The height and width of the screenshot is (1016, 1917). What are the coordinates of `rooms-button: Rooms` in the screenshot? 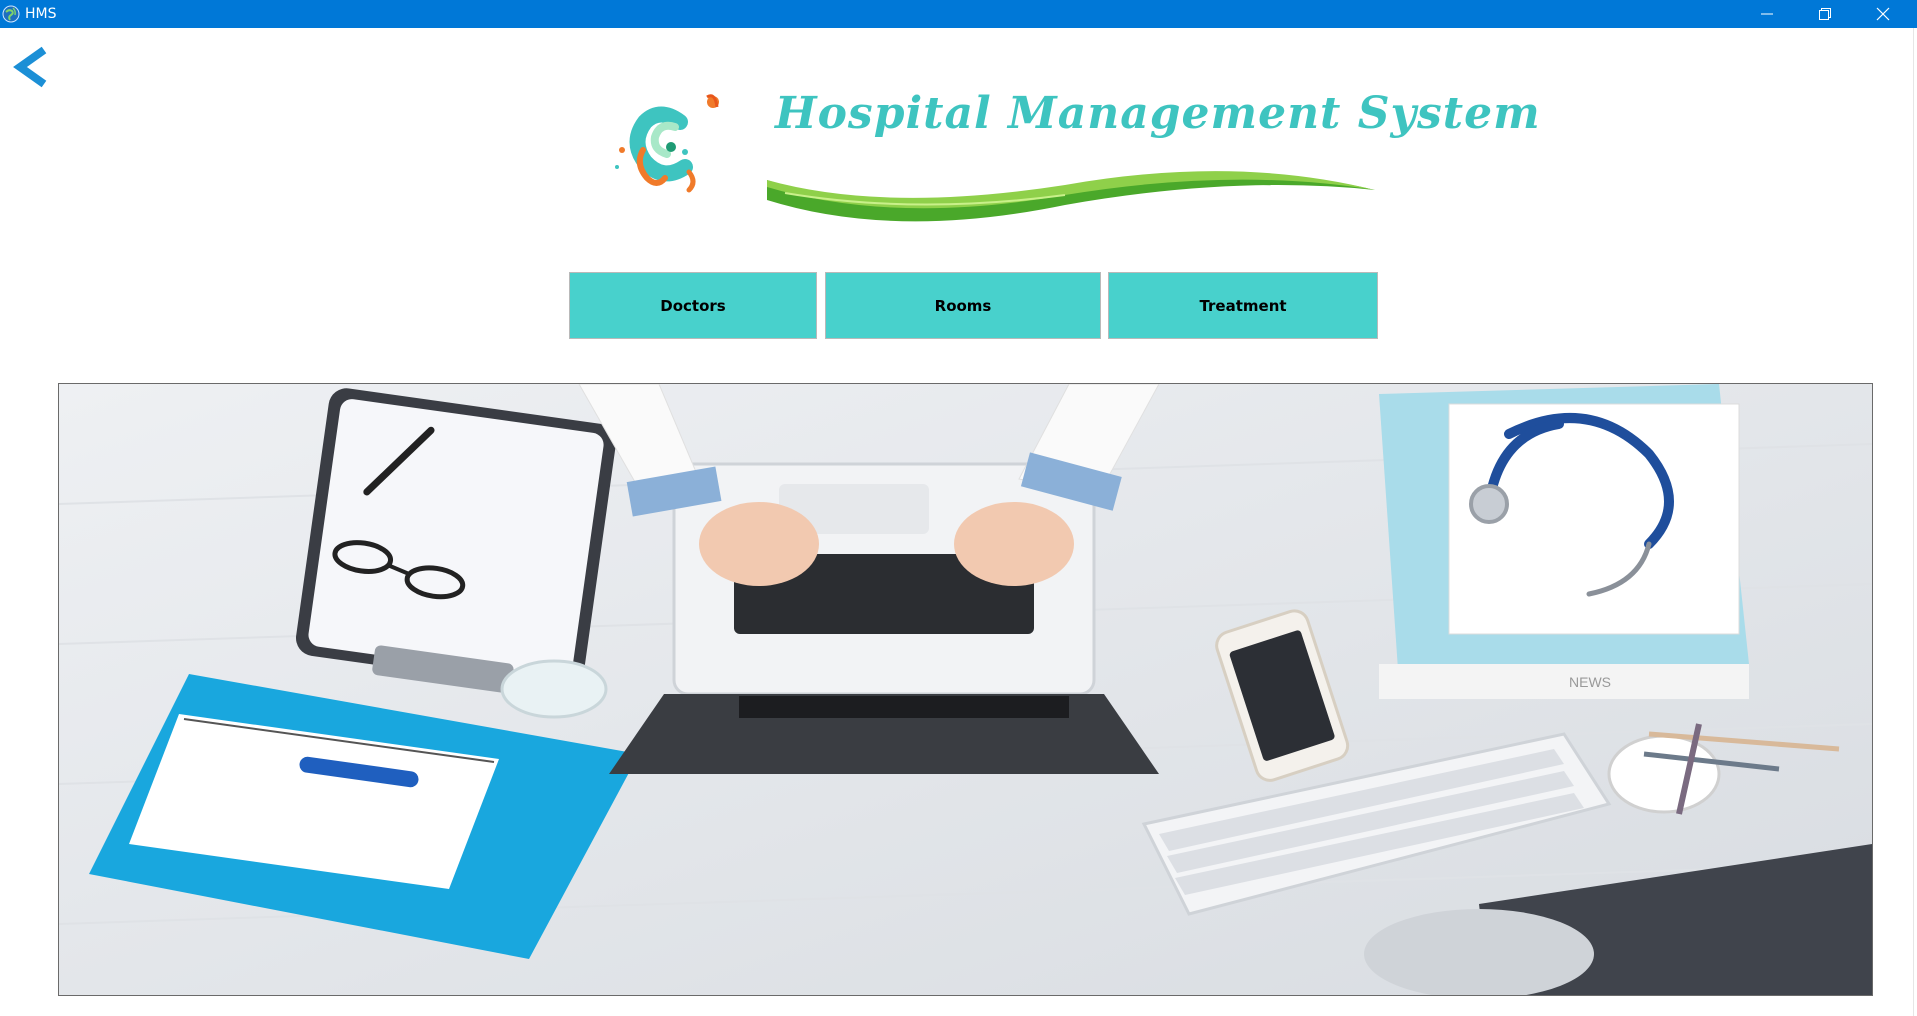 It's located at (963, 305).